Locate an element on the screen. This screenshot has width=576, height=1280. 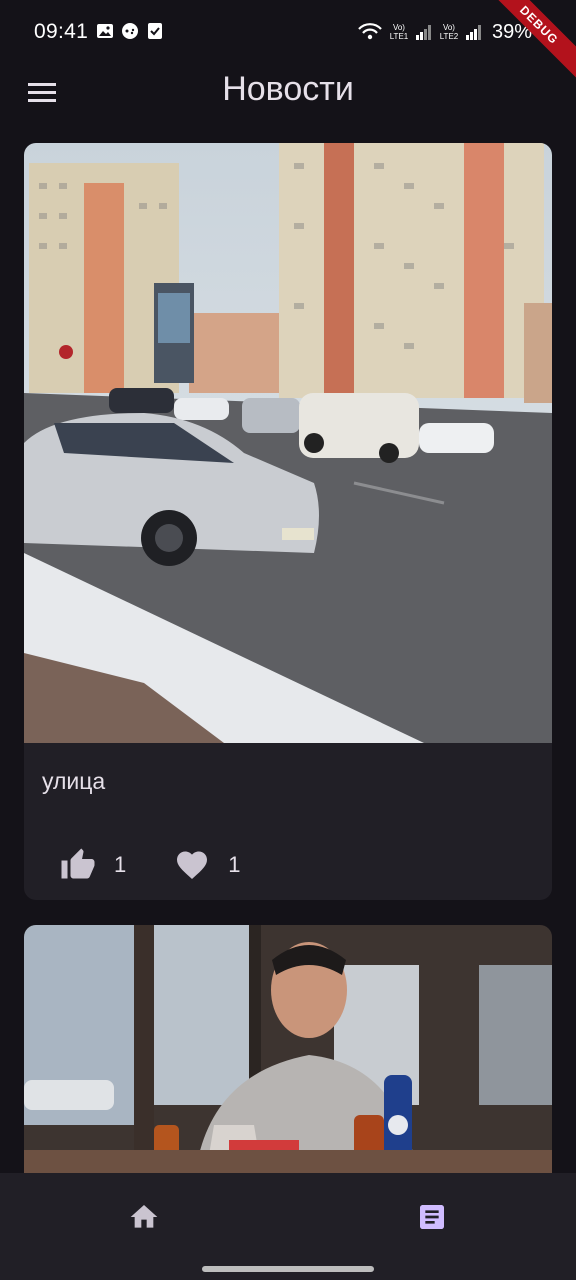
status-bar: 09:41 Vo) LTE1 Vo) LTE2 39% DEBUG is located at coordinates (288, 43).